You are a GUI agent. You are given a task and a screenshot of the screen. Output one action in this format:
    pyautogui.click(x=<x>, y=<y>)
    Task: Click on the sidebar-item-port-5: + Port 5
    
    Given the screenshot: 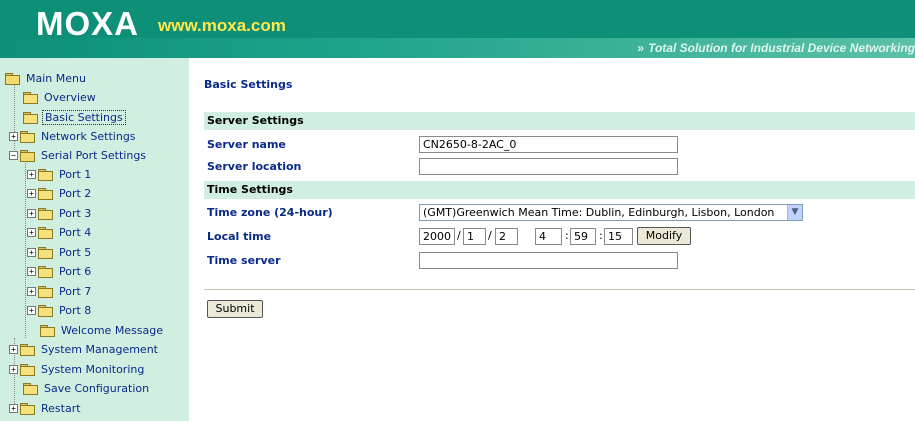 What is the action you would take?
    pyautogui.click(x=60, y=252)
    